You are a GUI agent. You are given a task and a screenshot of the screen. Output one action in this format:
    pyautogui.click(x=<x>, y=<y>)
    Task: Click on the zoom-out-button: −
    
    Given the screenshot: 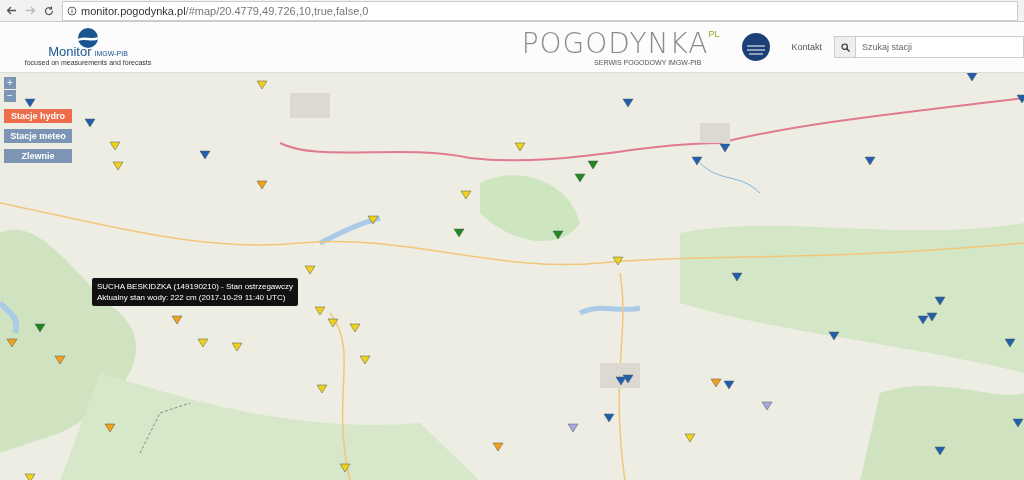 What is the action you would take?
    pyautogui.click(x=10, y=96)
    